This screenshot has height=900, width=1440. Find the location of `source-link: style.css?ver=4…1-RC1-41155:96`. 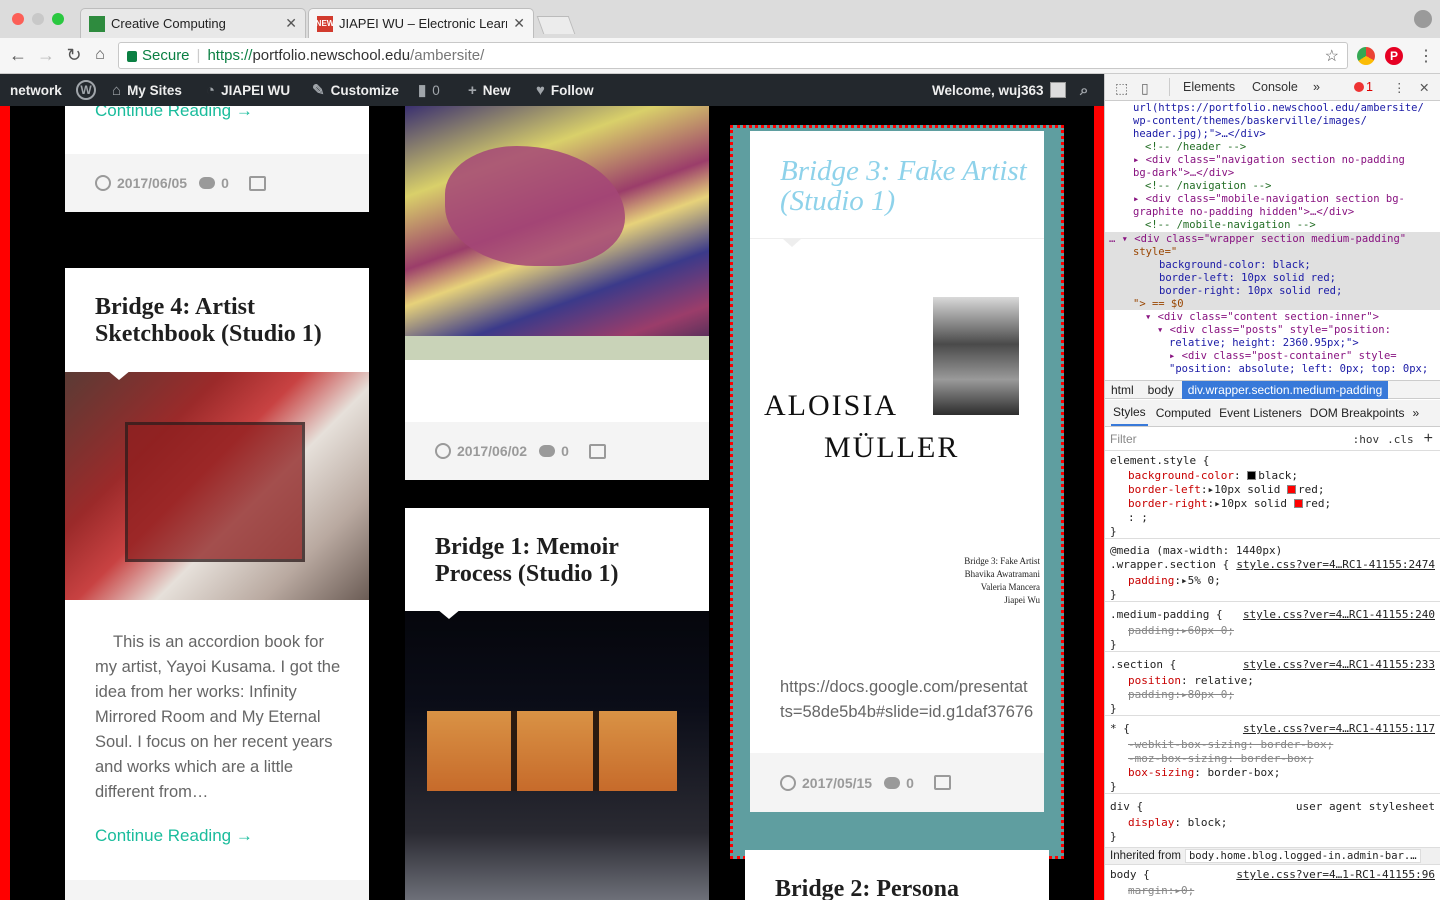

source-link: style.css?ver=4…1-RC1-41155:96 is located at coordinates (1335, 875).